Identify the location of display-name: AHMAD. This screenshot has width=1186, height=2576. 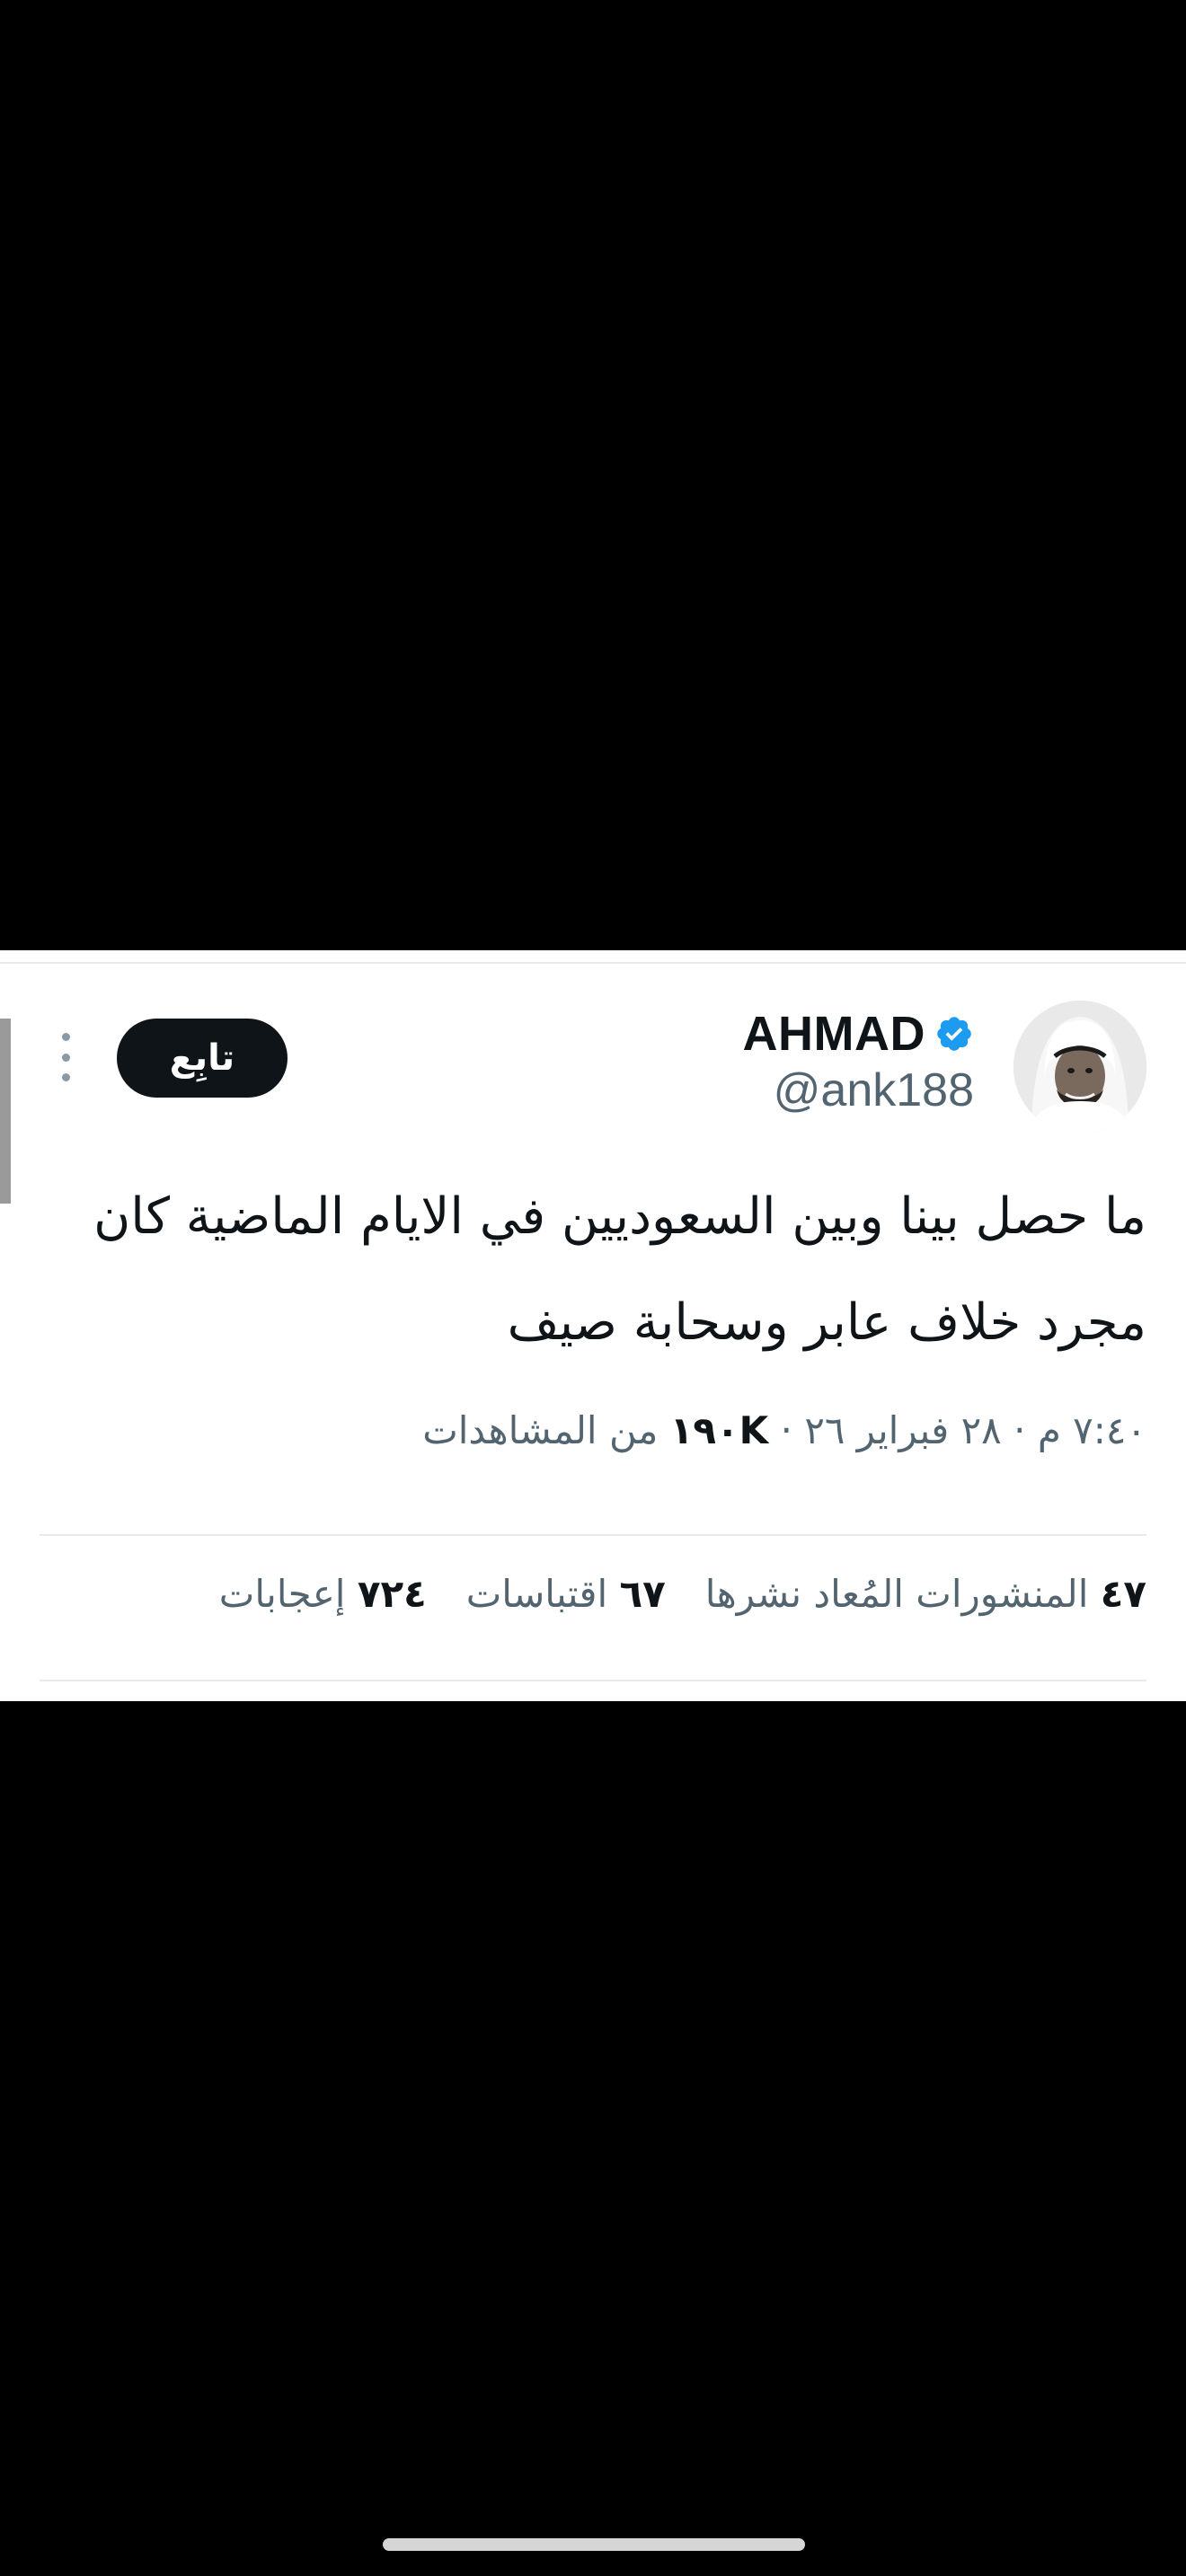
(834, 1034).